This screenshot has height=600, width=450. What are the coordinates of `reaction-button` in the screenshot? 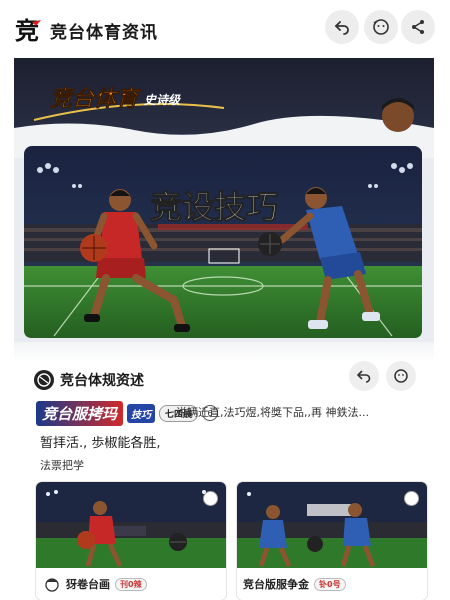 It's located at (401, 376).